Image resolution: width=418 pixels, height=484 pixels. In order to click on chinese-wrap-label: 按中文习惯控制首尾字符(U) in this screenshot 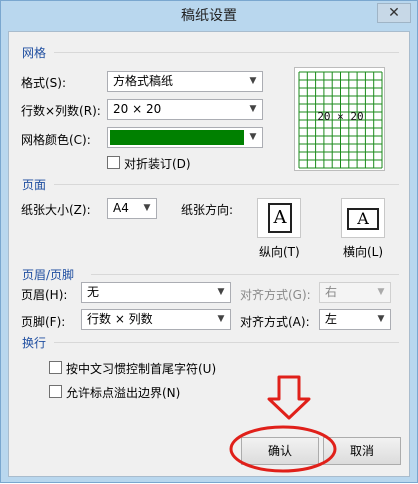, I will do `click(141, 369)`.